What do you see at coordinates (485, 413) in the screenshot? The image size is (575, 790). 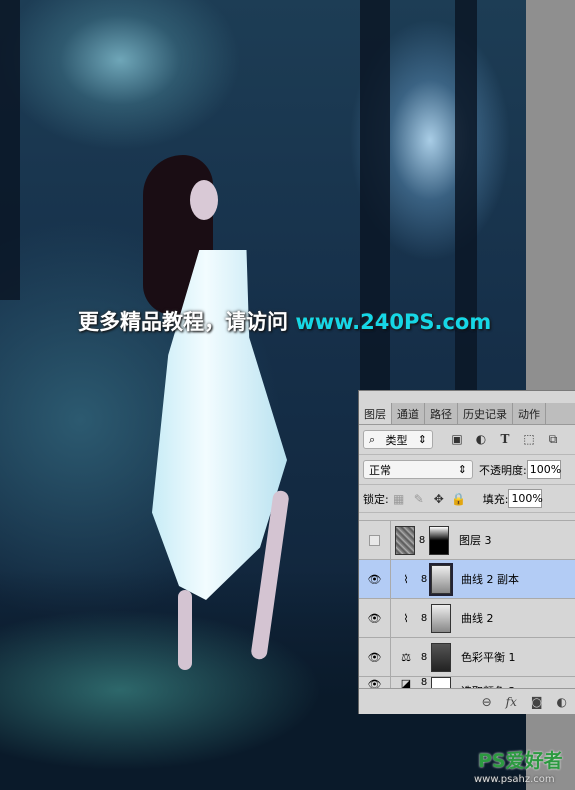 I see `tab-history: 历史记录` at bounding box center [485, 413].